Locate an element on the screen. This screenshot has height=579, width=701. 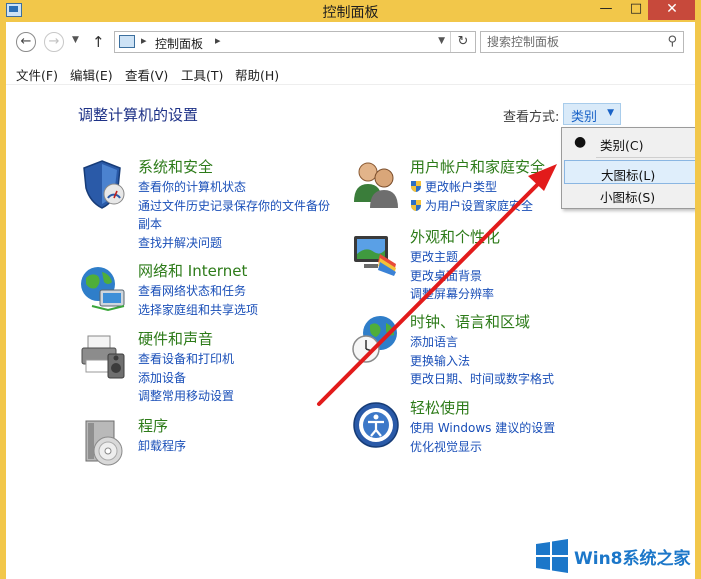
watermark-text: Win8系统之家 is located at coordinates (632, 559).